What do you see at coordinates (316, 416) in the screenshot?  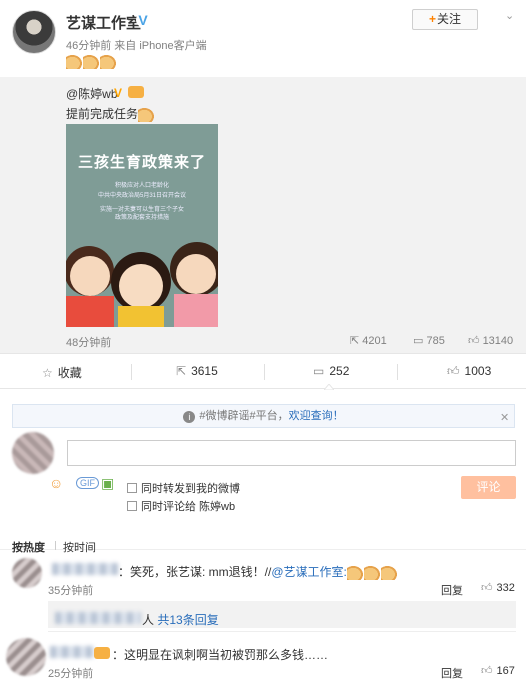 I see `notice-link: 欢迎查询！` at bounding box center [316, 416].